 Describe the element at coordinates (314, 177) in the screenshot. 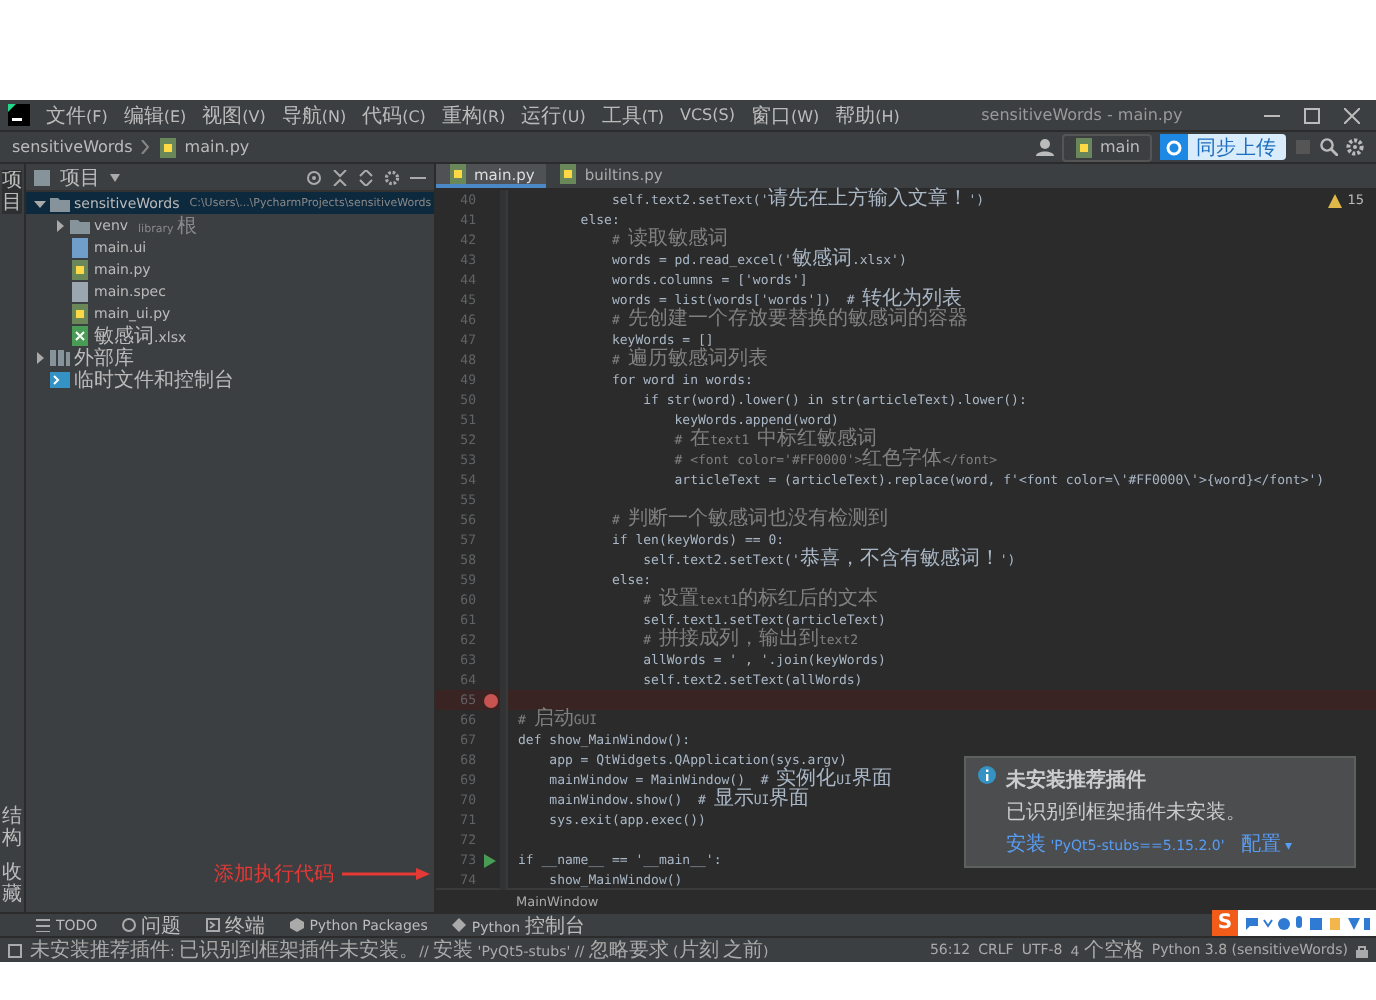

I see `locate-icon` at that location.